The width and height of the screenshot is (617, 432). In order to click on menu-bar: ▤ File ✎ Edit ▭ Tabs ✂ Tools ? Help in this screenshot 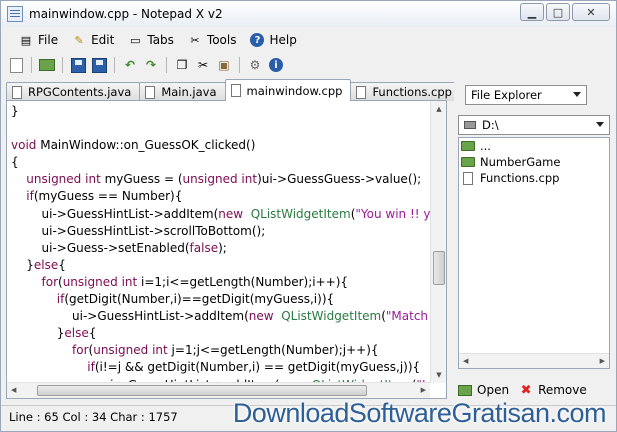, I will do `click(308, 40)`.